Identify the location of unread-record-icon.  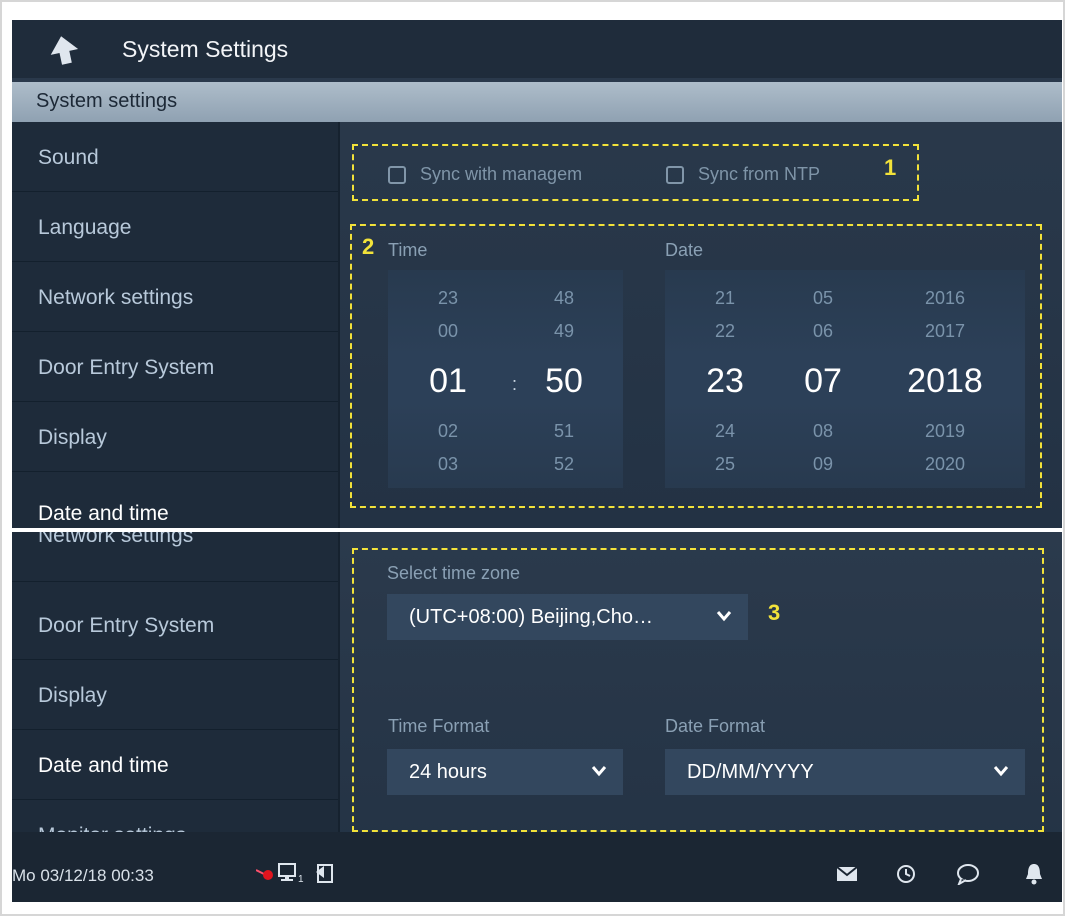
(264, 874).